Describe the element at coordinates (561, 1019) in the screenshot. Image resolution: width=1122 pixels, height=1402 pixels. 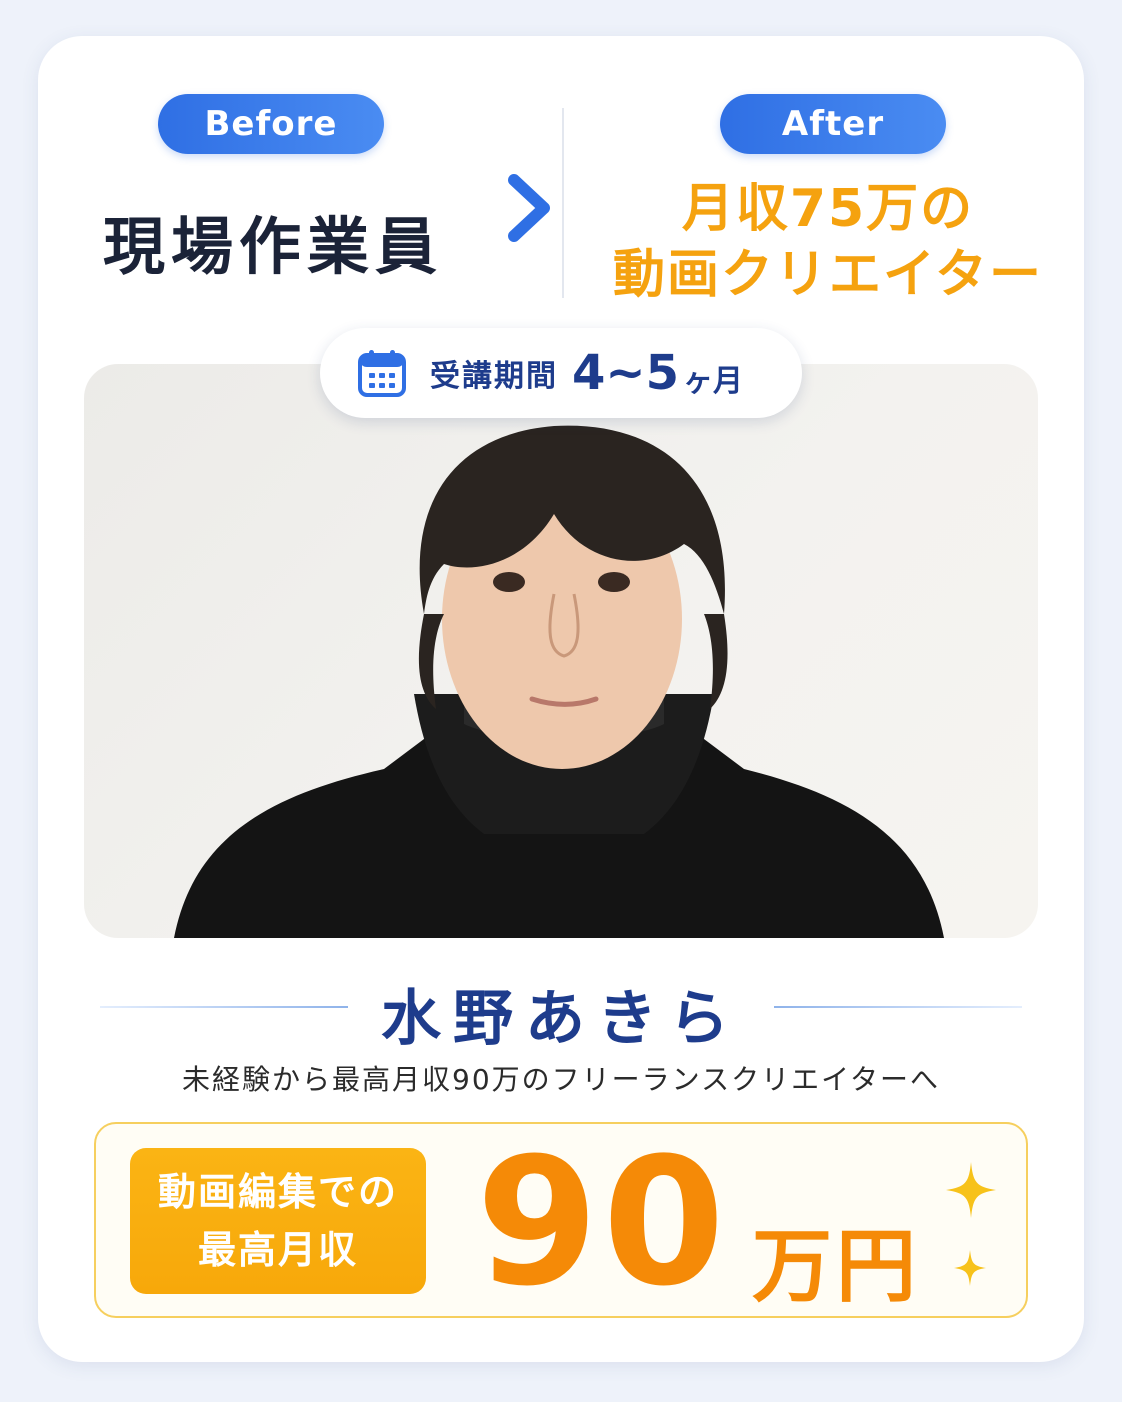
I see `person-name: 水野あきら` at that location.